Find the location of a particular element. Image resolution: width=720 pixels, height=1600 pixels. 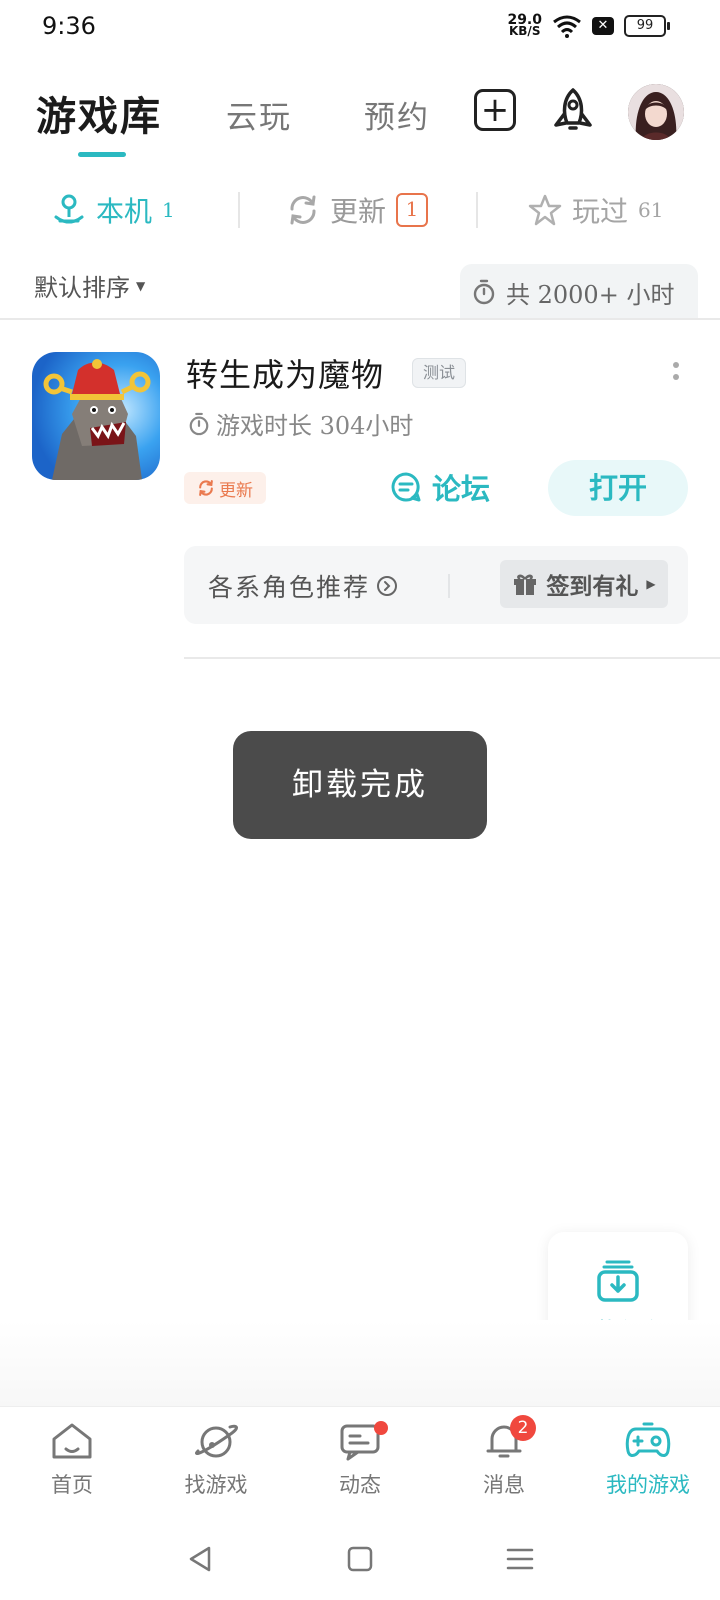

system-navigation-bar is located at coordinates (360, 1559).